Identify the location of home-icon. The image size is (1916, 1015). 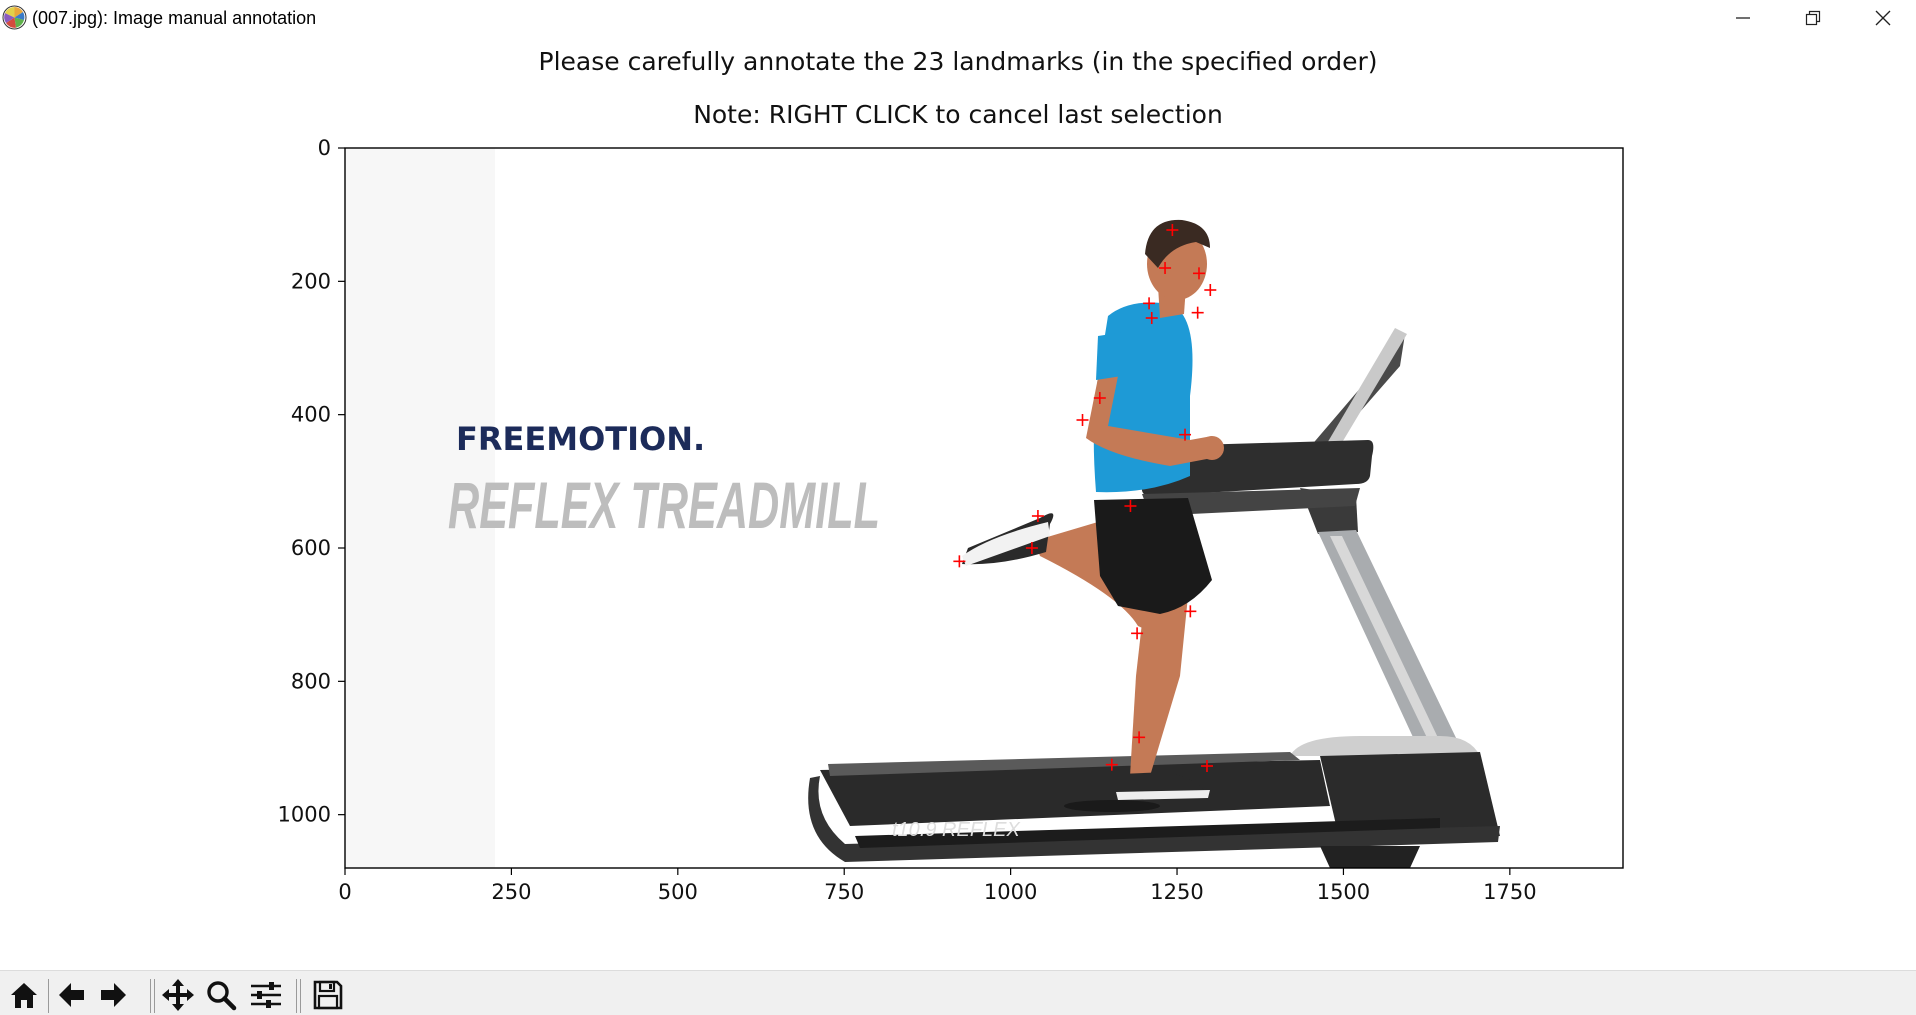
(24, 995).